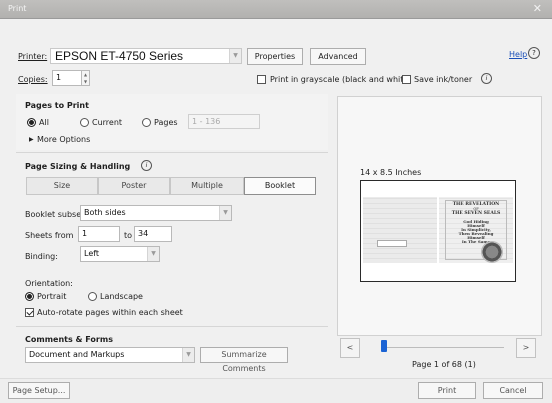 Image resolution: width=552 pixels, height=403 pixels. Describe the element at coordinates (77, 354) in the screenshot. I see `comments-forms-value: Document and Markups` at that location.